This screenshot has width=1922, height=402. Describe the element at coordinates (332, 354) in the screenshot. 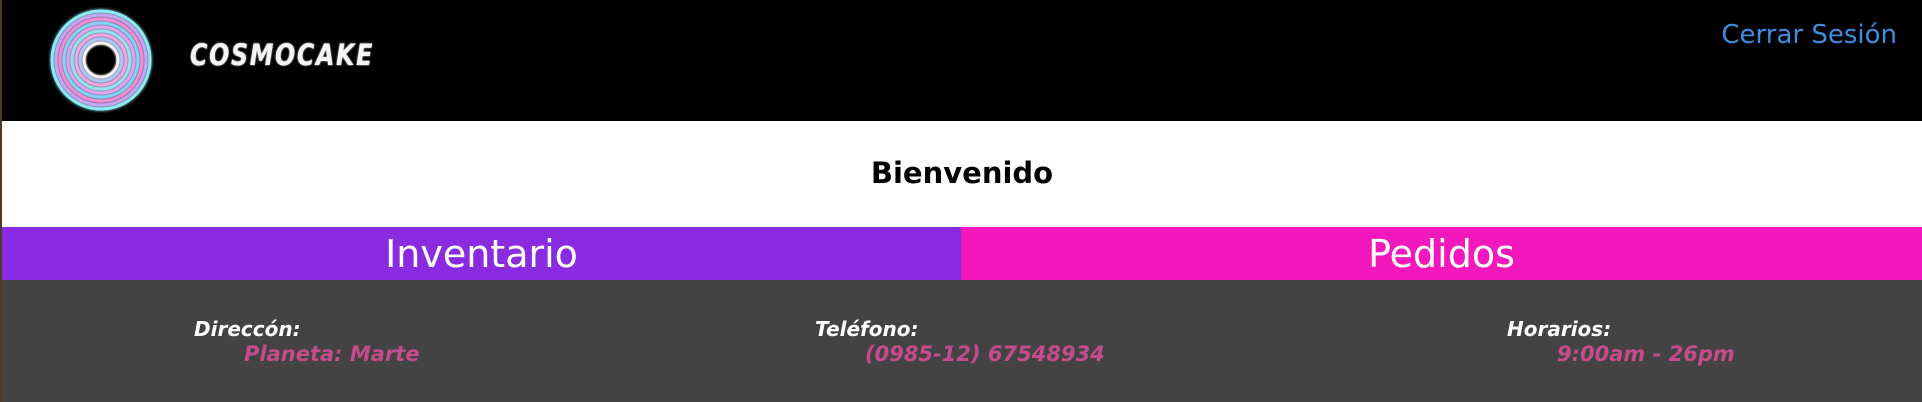

I see `address-value: Planeta: Marte` at that location.